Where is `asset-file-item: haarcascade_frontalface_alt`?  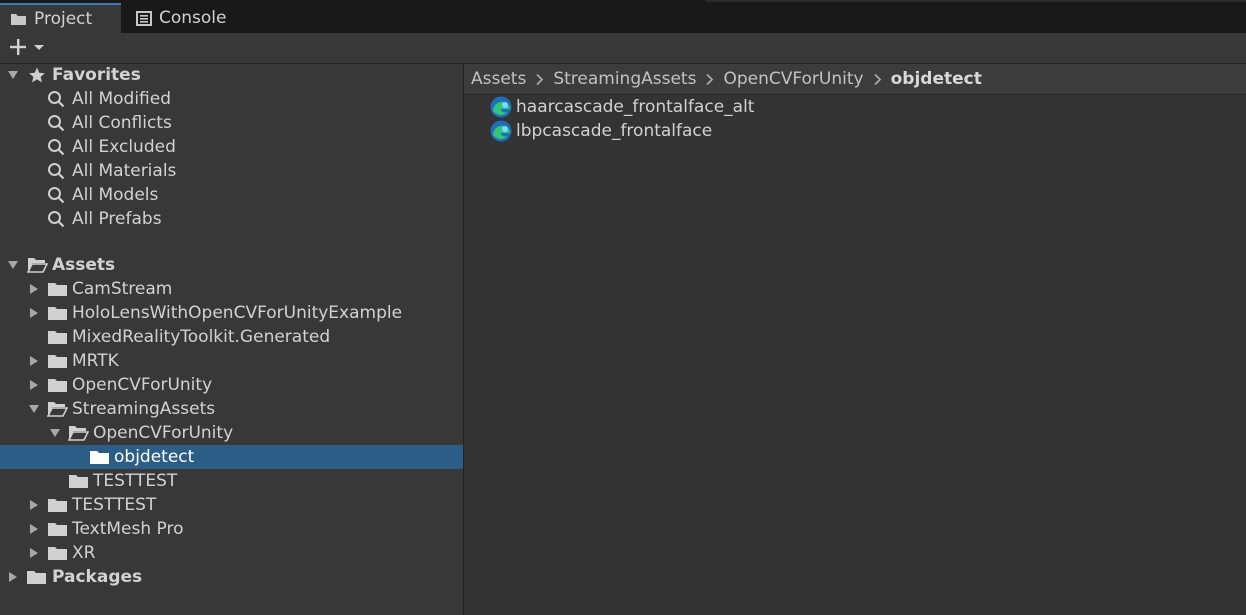
asset-file-item: haarcascade_frontalface_alt is located at coordinates (621, 107).